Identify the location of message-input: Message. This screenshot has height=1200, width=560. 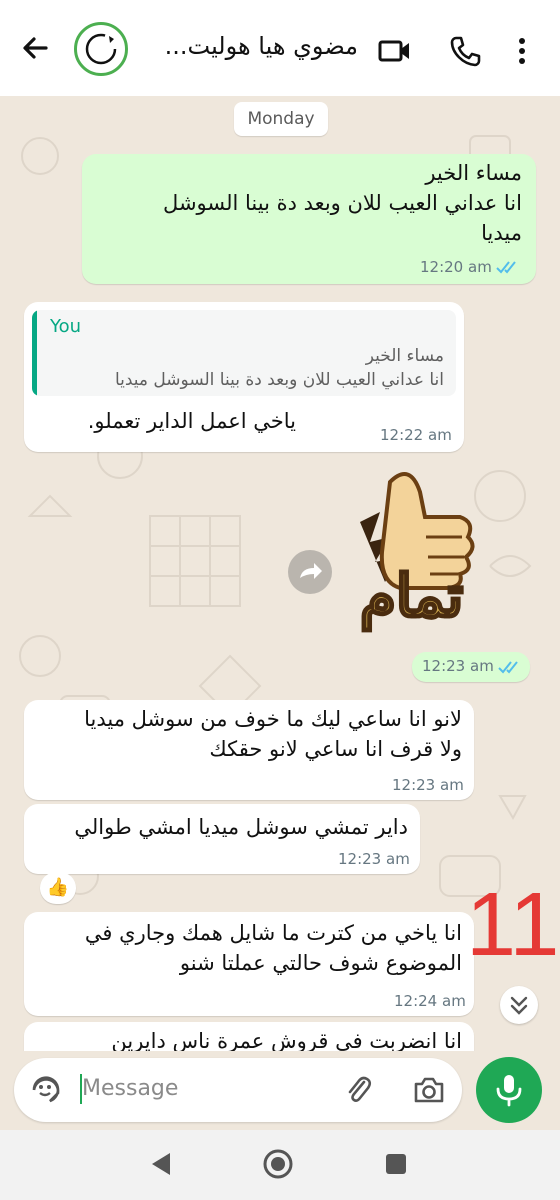
(130, 1088).